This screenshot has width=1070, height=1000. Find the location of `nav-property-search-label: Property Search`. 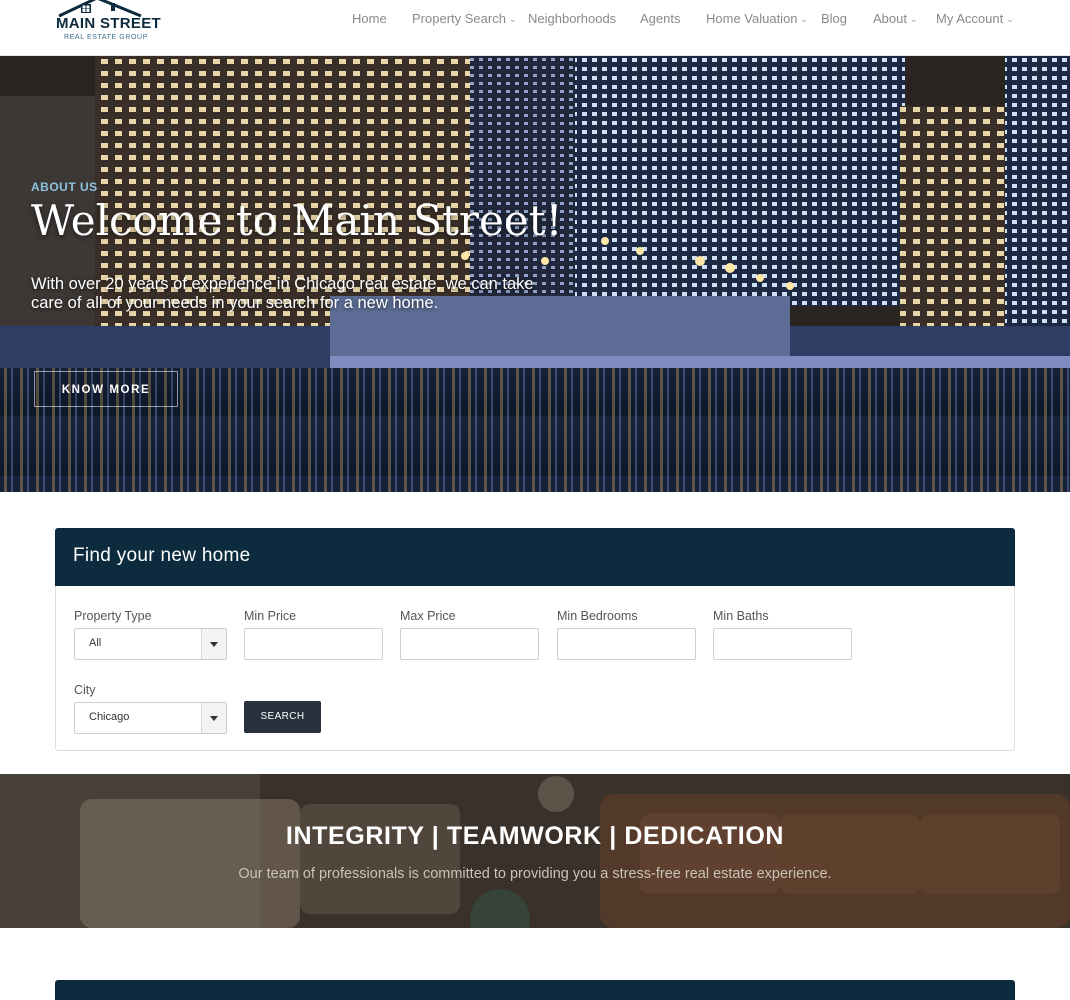

nav-property-search-label: Property Search is located at coordinates (459, 18).